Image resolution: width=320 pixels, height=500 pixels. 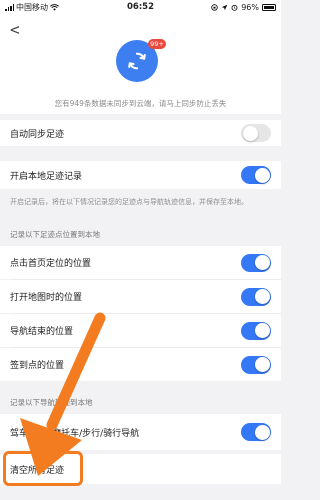 What do you see at coordinates (140, 296) in the screenshot?
I see `point-row-map-open: 打开地图时的位置` at bounding box center [140, 296].